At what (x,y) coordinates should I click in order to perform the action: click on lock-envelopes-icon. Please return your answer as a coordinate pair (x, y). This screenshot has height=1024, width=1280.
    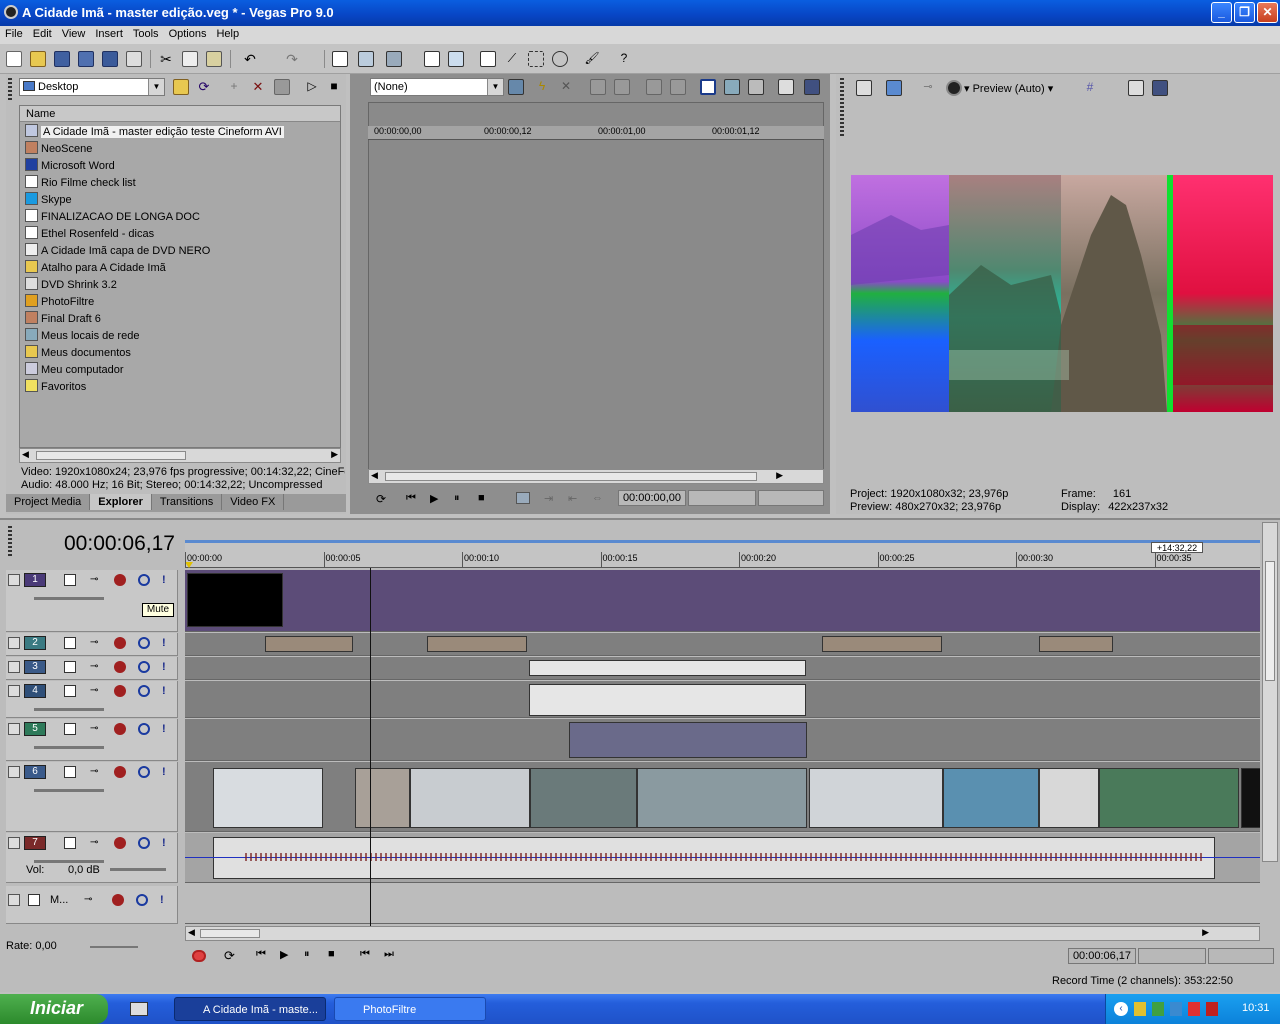
    Looking at the image, I should click on (432, 59).